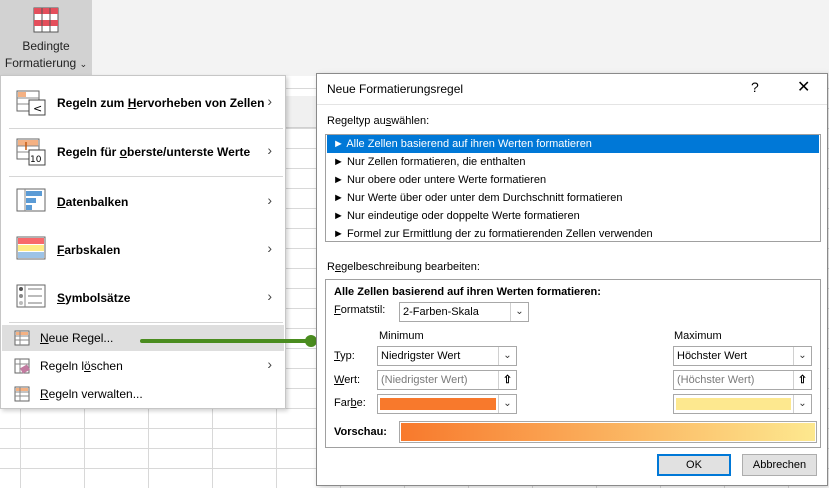 This screenshot has width=829, height=488. I want to click on menu-item-label: Regeln löschen, so click(81, 366).